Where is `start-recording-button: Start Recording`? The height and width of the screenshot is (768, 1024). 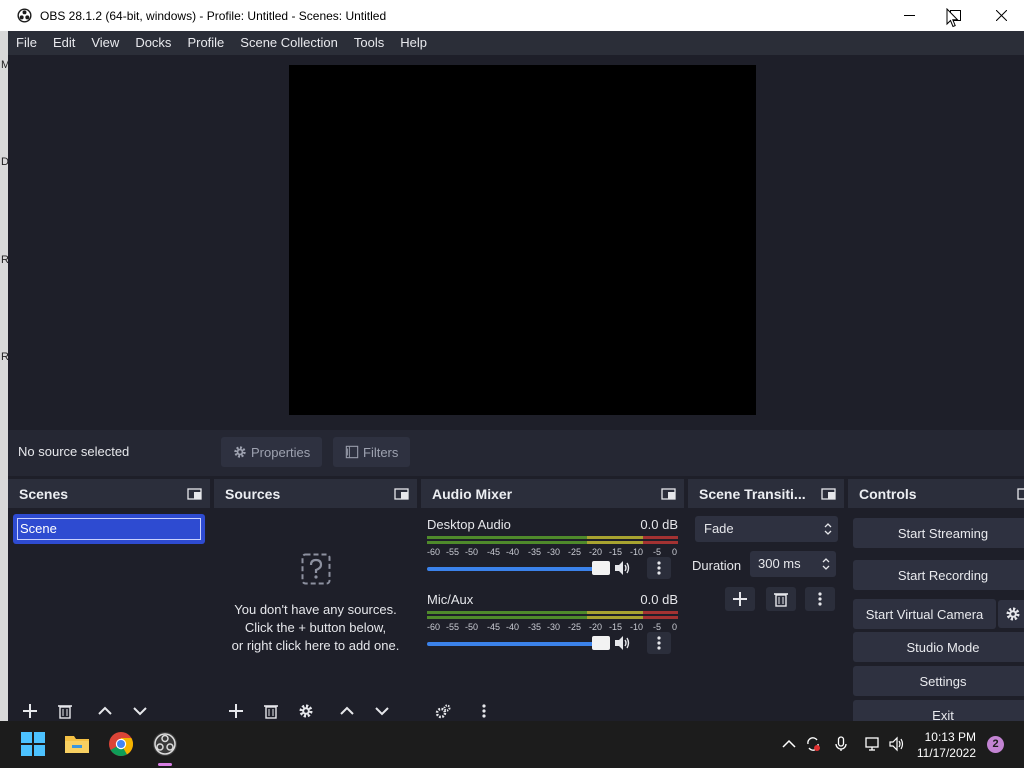
start-recording-button: Start Recording is located at coordinates (938, 575).